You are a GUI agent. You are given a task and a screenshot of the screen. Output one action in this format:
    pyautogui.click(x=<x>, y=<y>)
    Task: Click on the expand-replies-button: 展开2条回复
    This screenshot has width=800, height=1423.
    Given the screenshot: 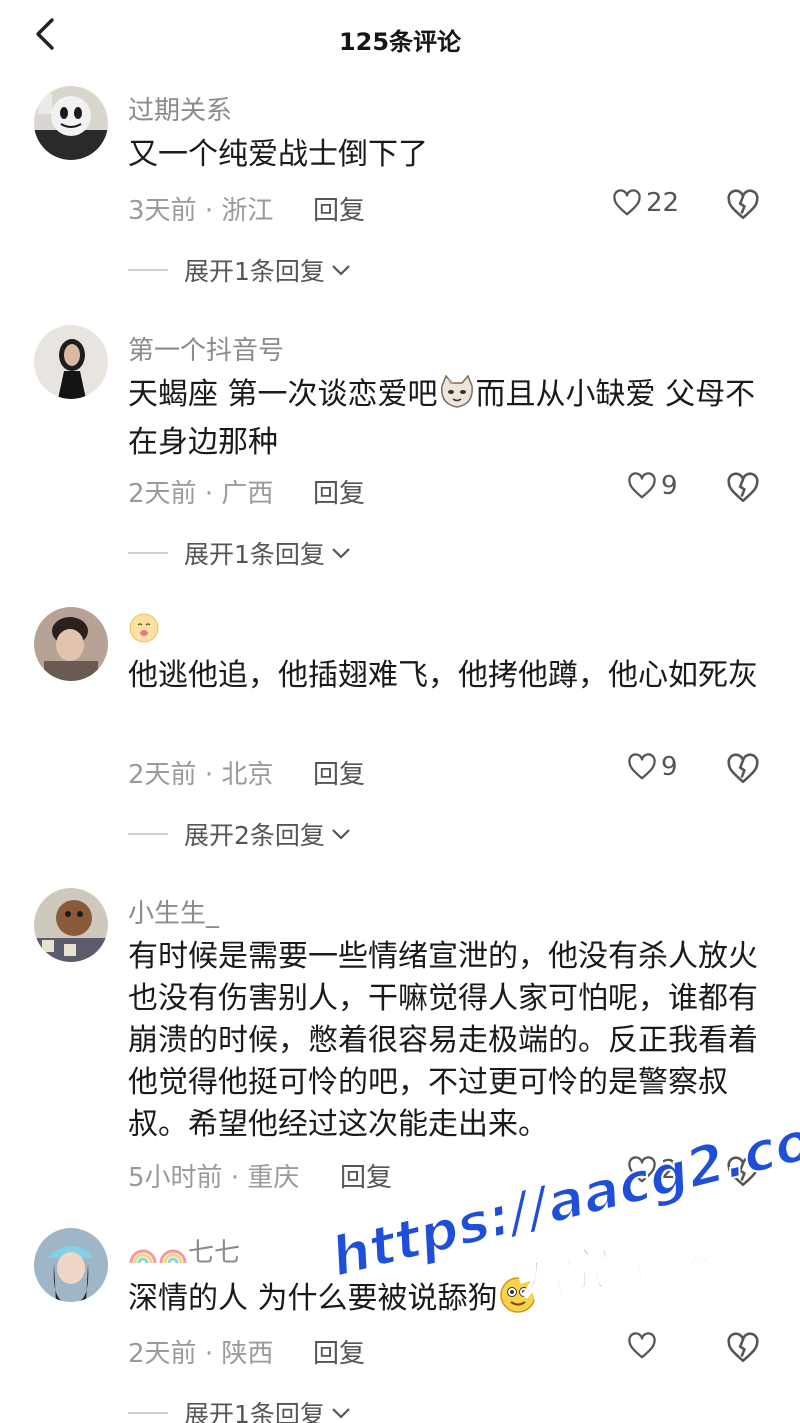 What is the action you would take?
    pyautogui.click(x=239, y=834)
    